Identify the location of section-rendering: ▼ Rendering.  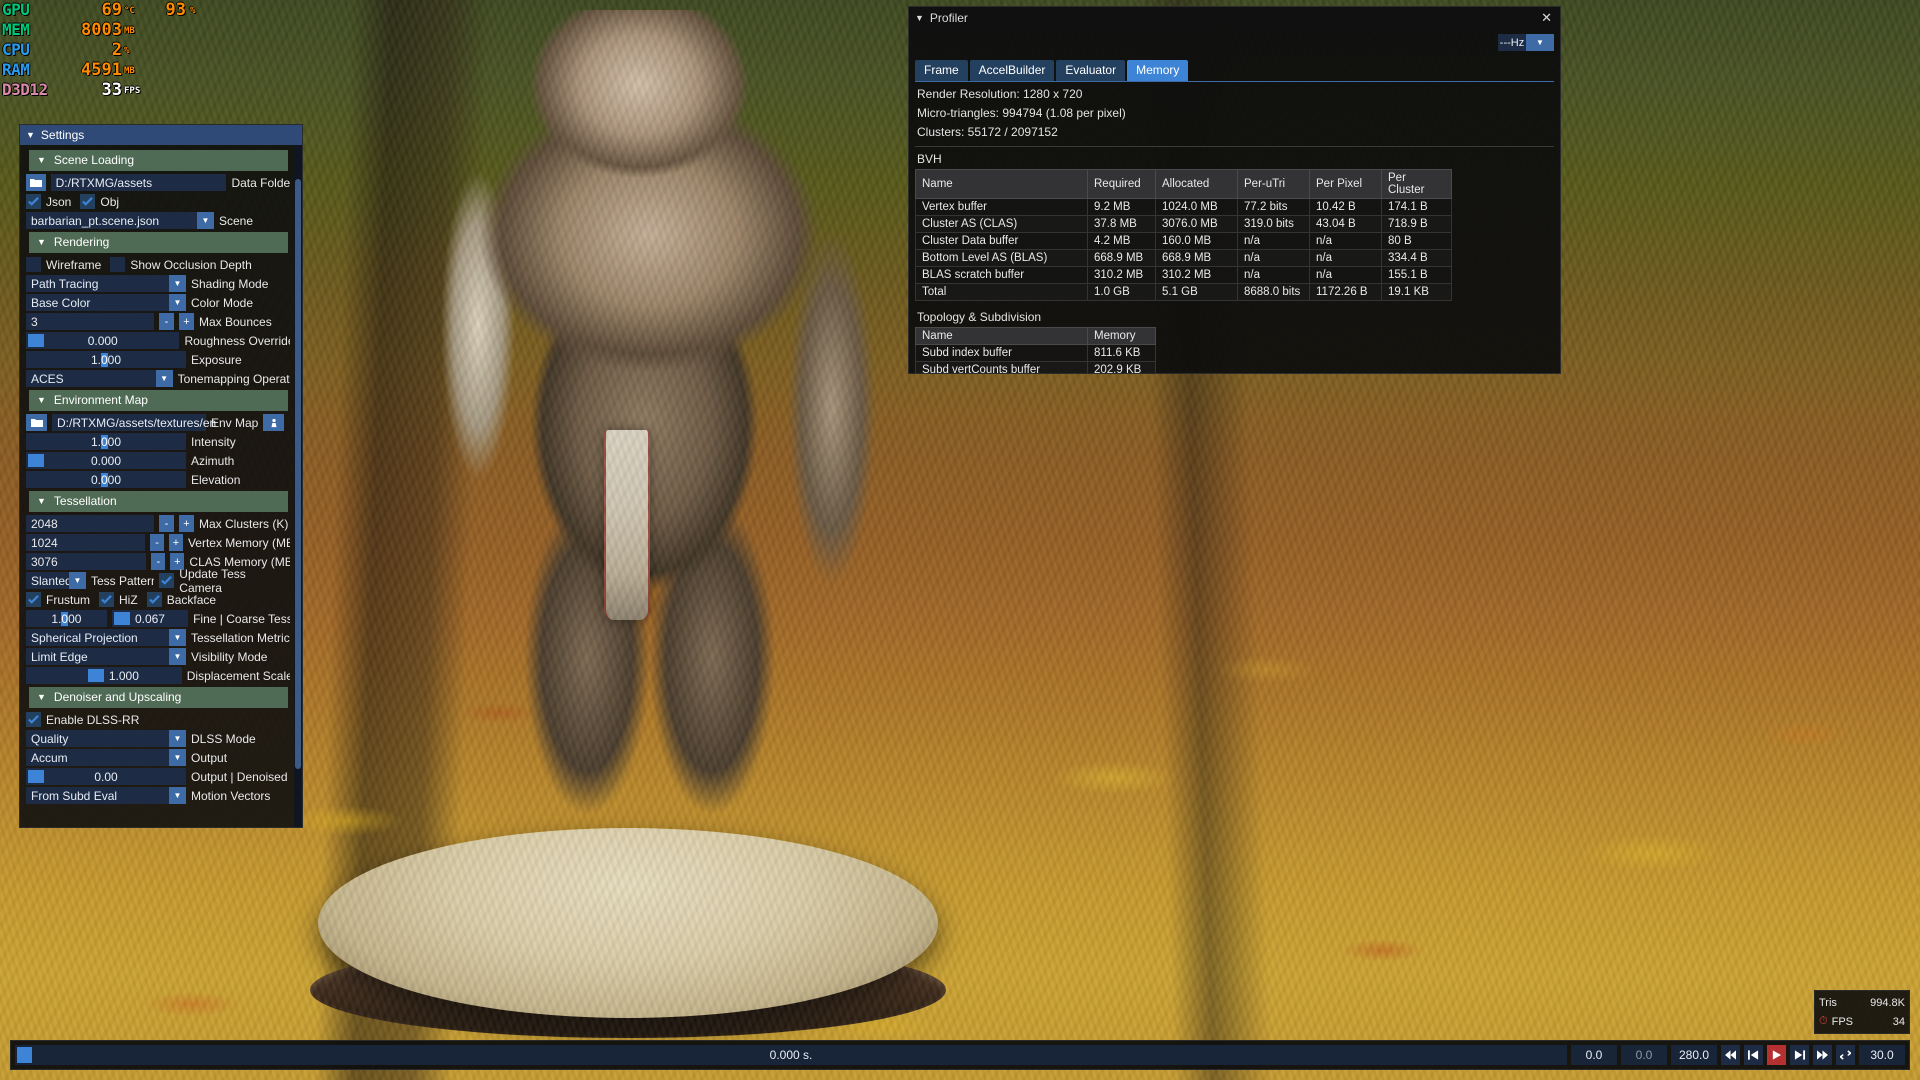
(158, 242).